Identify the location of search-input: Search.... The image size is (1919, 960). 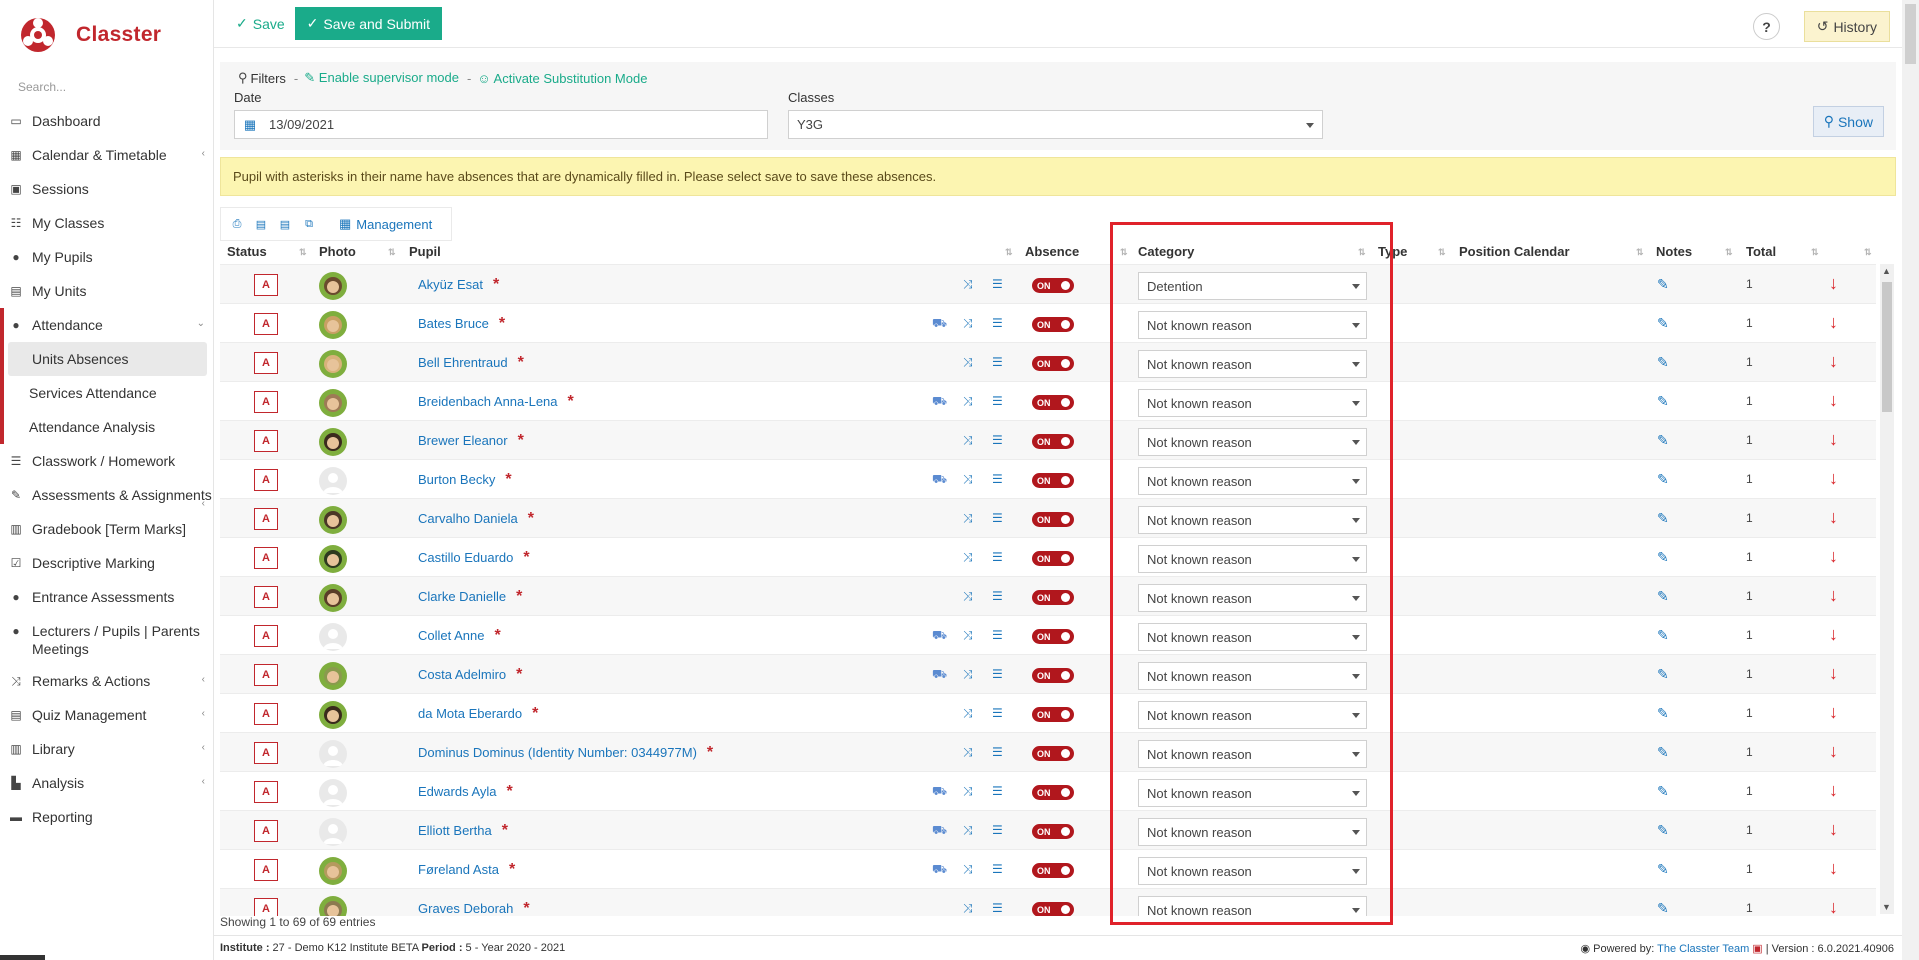
(106, 87).